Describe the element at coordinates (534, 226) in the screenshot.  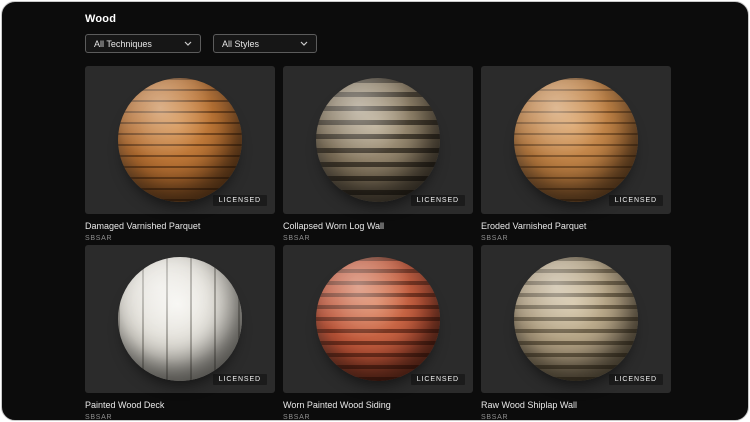
I see `asset-title: Eroded Varnished Parquet` at that location.